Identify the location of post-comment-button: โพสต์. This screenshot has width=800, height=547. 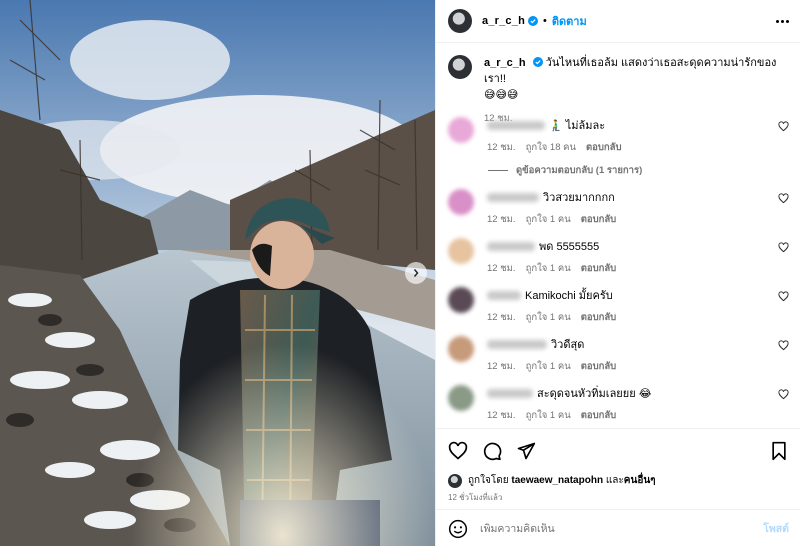
(776, 528).